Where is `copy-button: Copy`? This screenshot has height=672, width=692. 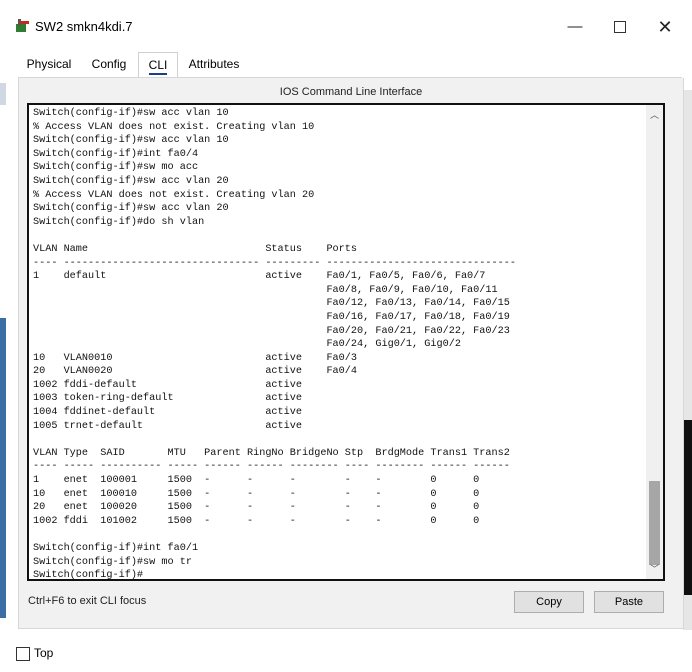
copy-button: Copy is located at coordinates (549, 602).